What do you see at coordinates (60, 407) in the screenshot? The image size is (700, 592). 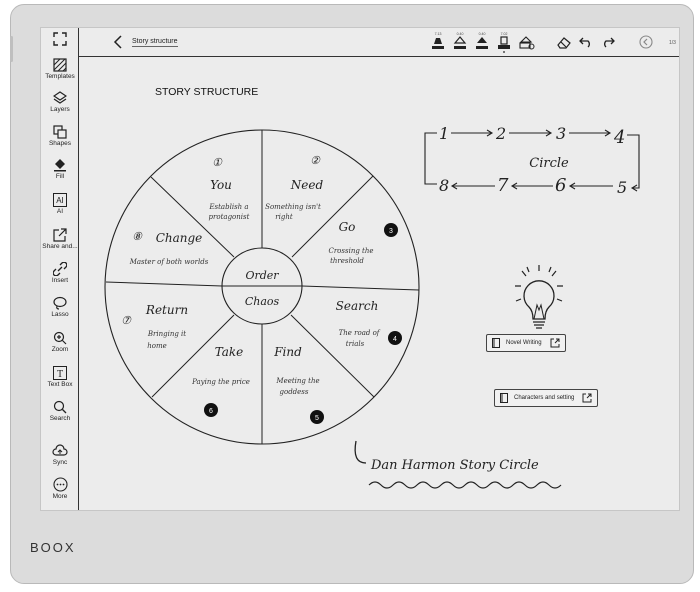 I see `search-icon` at bounding box center [60, 407].